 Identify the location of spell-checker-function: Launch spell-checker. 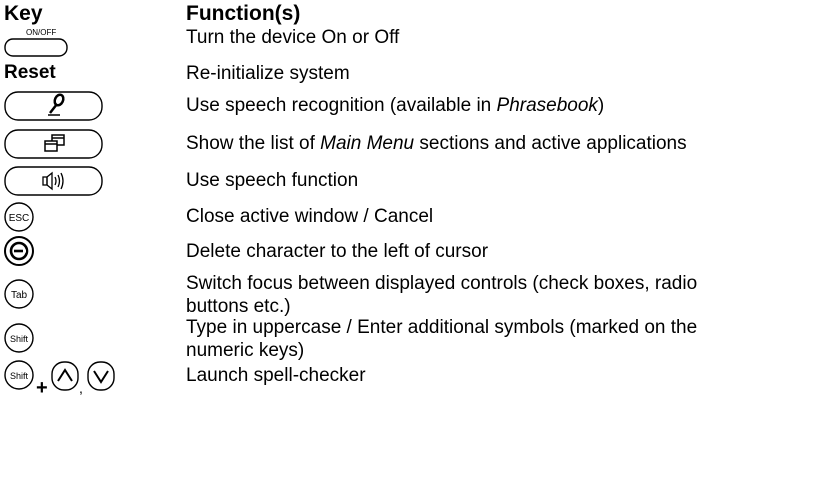
(276, 375).